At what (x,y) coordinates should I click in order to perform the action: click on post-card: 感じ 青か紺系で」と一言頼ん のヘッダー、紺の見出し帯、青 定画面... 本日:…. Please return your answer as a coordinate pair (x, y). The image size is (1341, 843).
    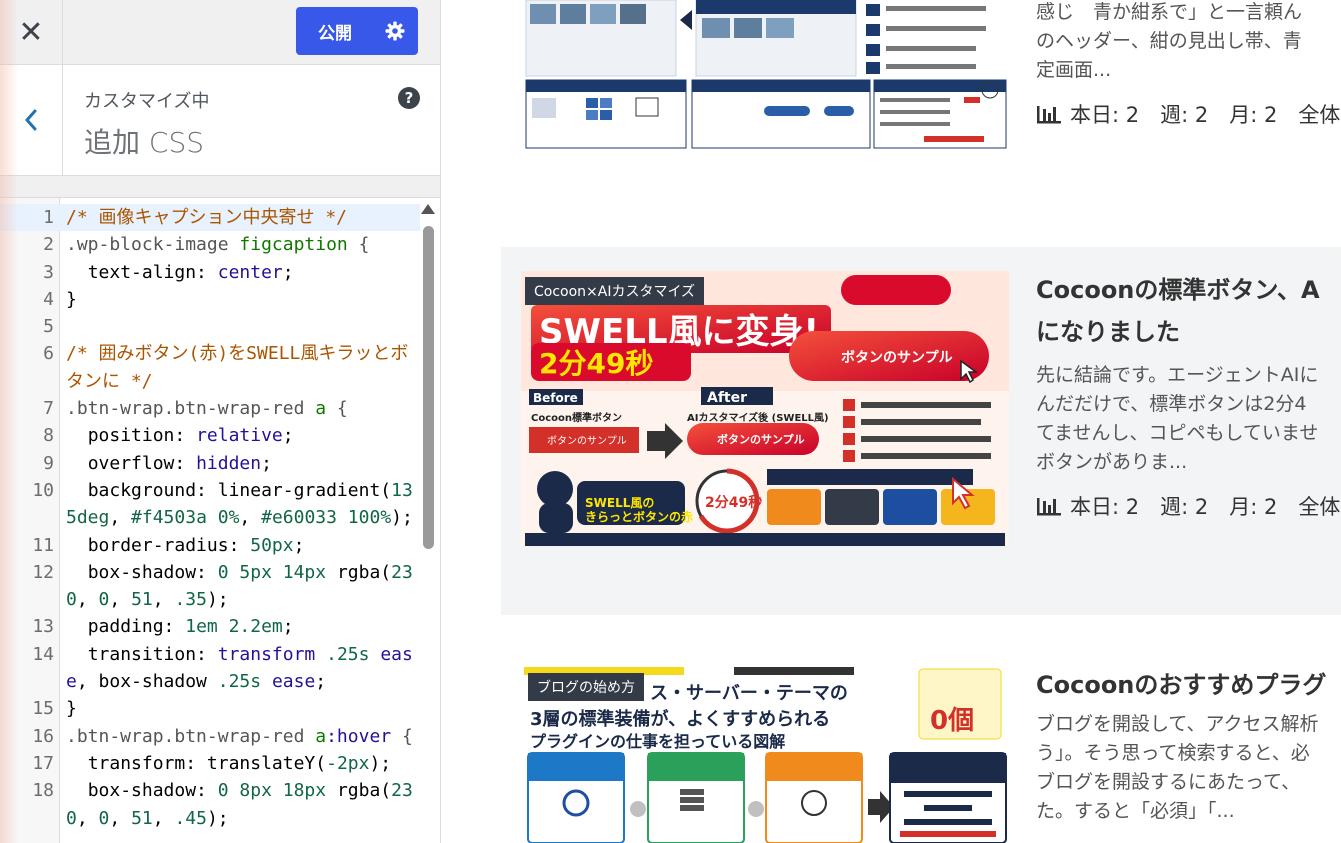
    Looking at the image, I should click on (921, 80).